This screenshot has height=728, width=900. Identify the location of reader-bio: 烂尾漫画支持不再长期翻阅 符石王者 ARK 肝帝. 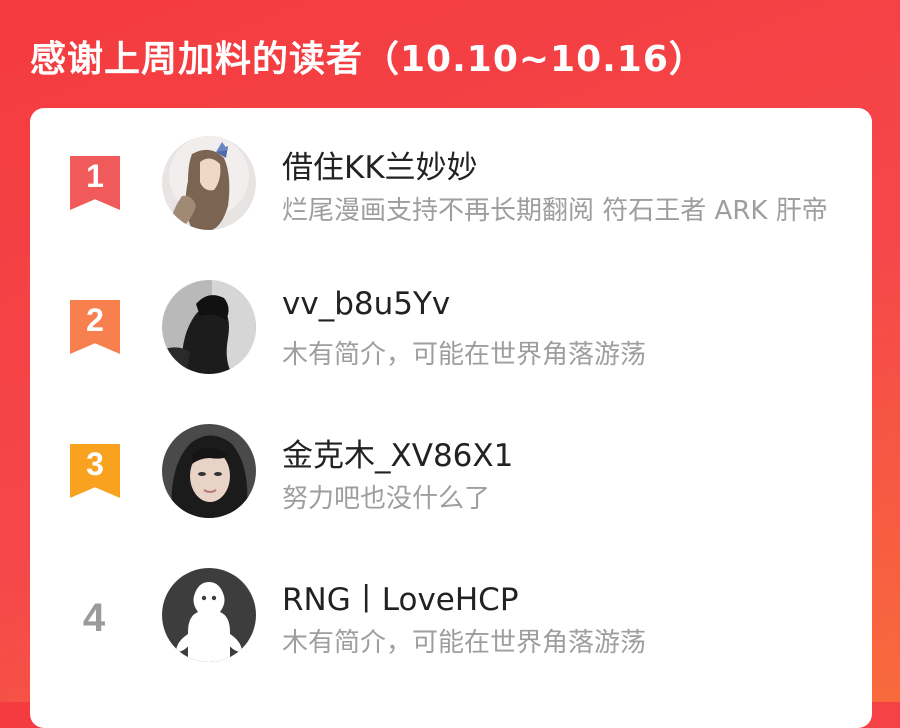
(555, 211).